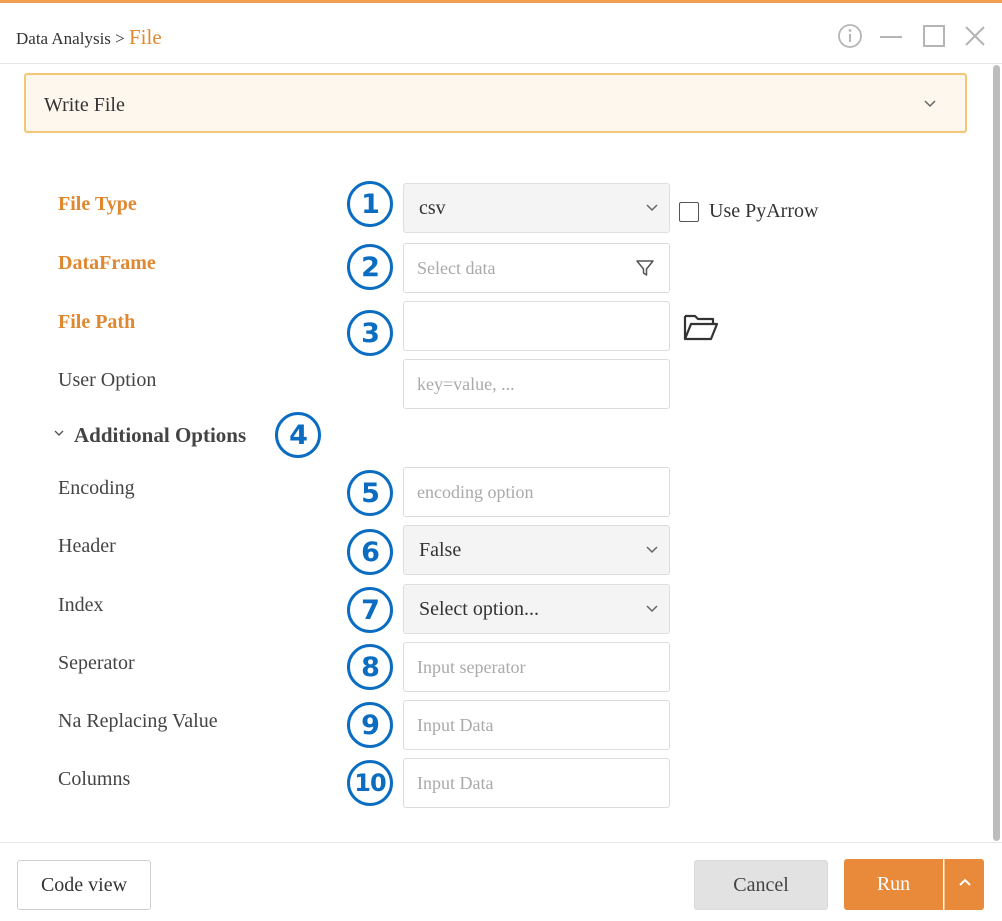 The width and height of the screenshot is (1002, 921). Describe the element at coordinates (370, 493) in the screenshot. I see `callout-badge-5: 5` at that location.